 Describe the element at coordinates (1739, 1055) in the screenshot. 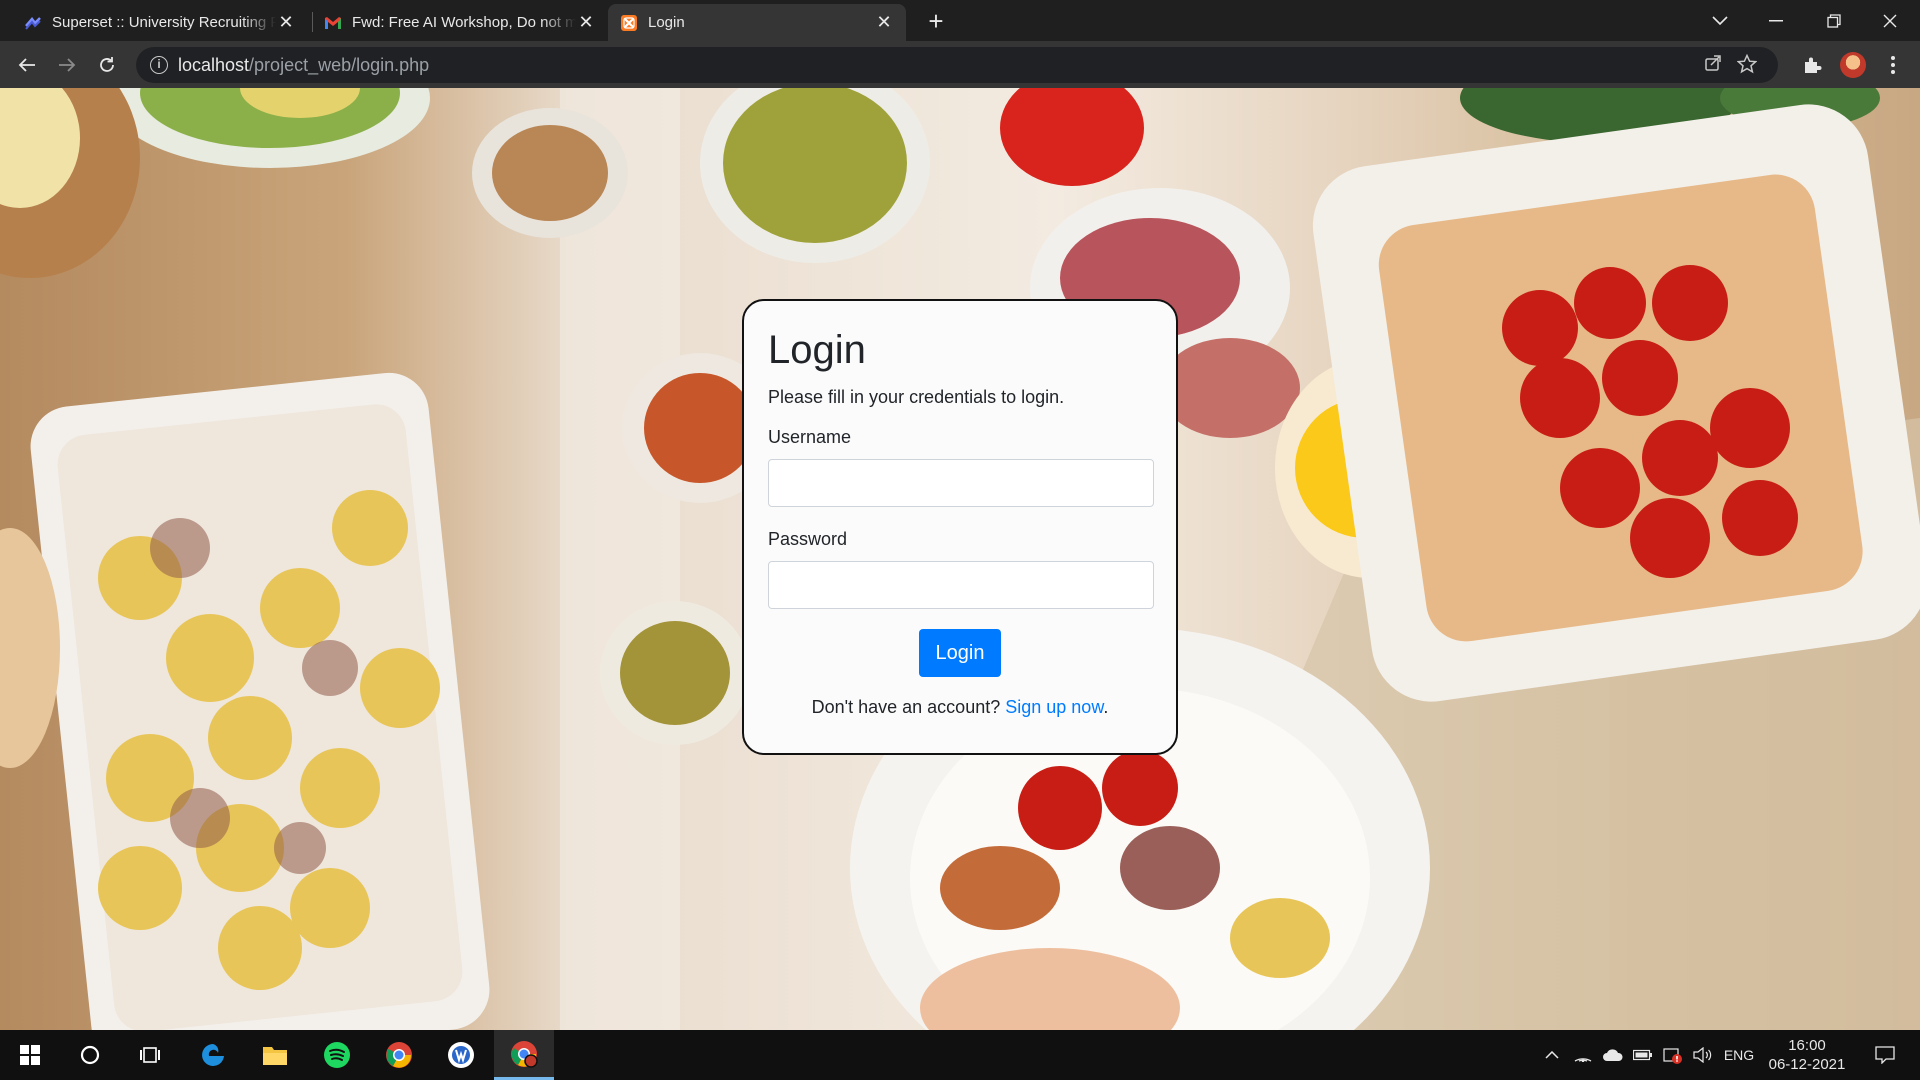

I see `input-language-indicator: ENG` at that location.